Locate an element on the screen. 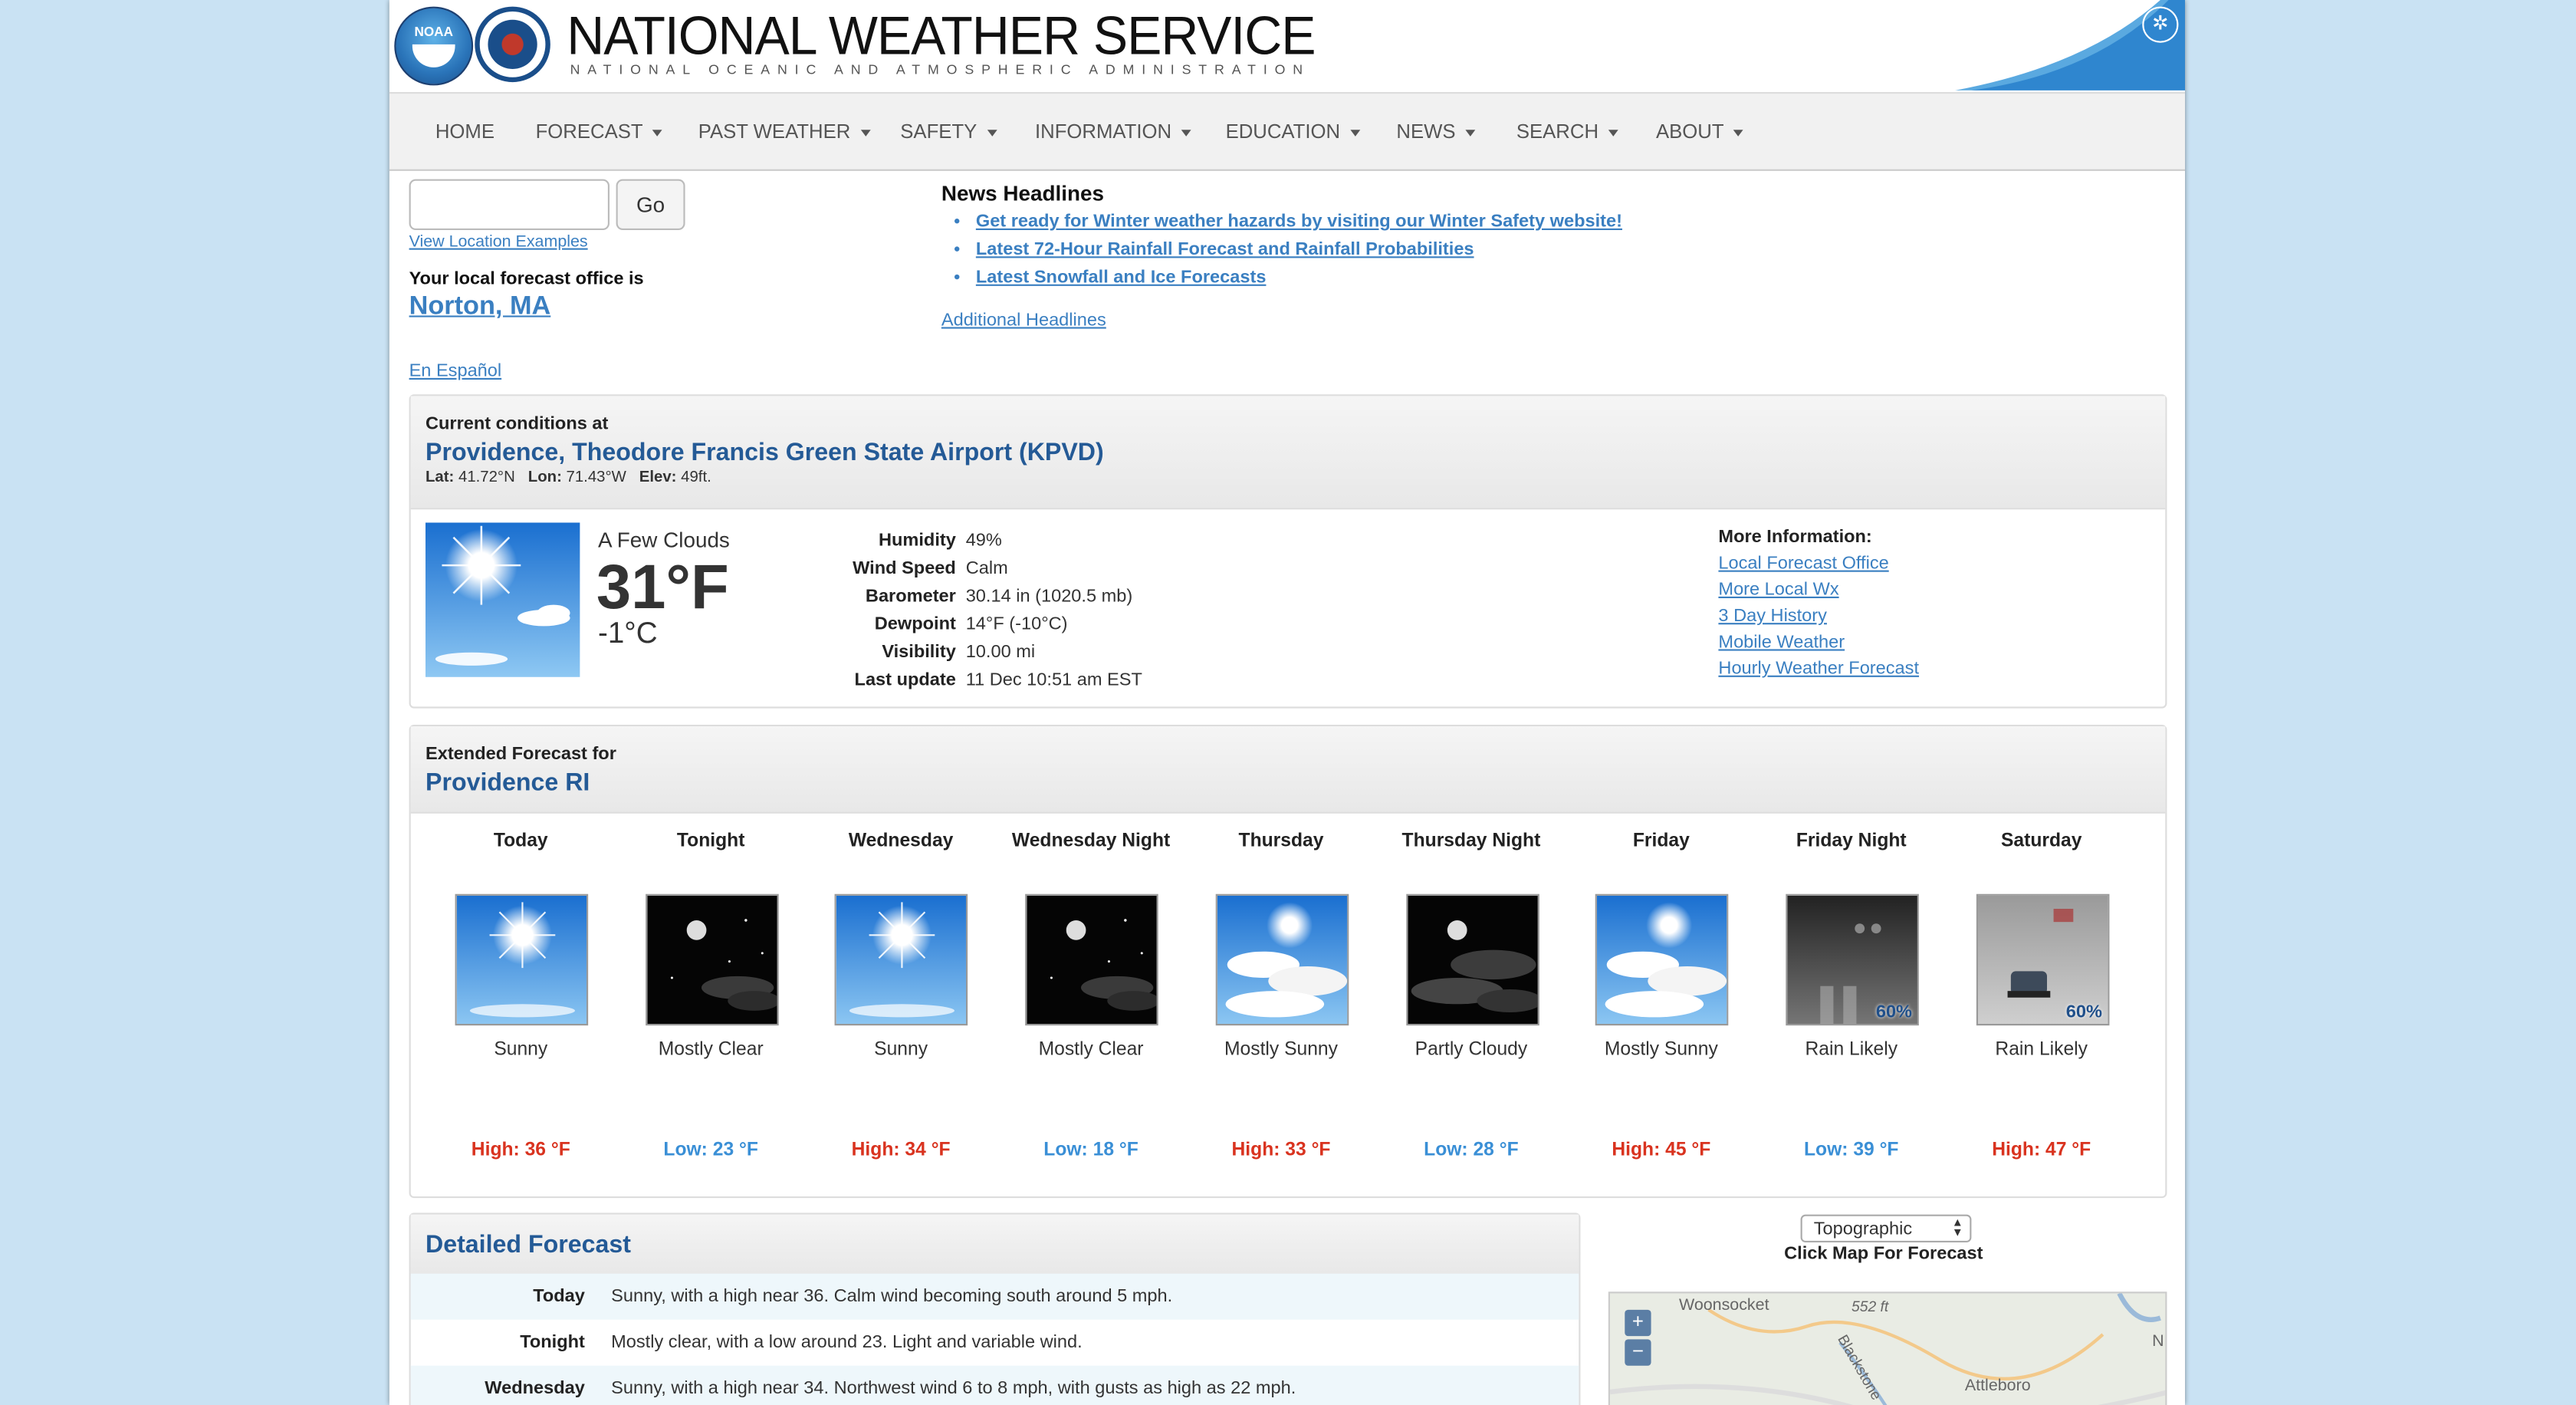 Image resolution: width=2576 pixels, height=1405 pixels. cc-row-humidity: Humidity 49% is located at coordinates (940, 540).